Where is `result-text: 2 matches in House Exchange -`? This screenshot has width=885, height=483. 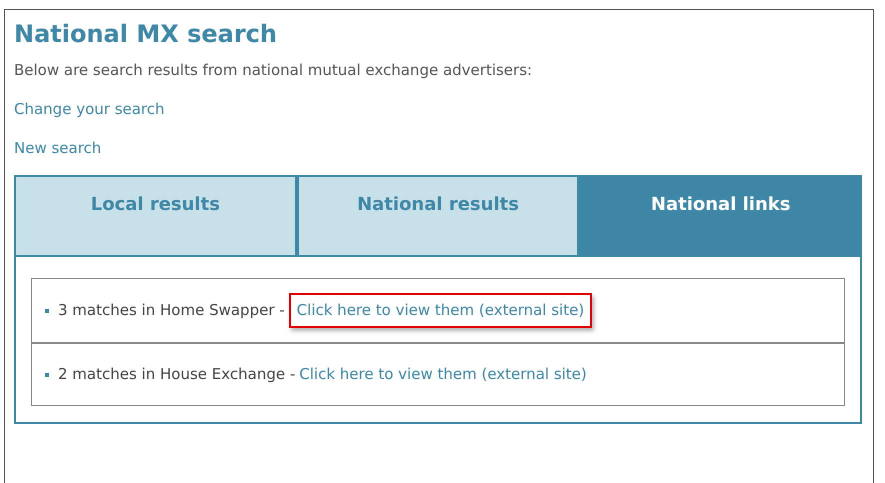
result-text: 2 matches in House Exchange - is located at coordinates (177, 375).